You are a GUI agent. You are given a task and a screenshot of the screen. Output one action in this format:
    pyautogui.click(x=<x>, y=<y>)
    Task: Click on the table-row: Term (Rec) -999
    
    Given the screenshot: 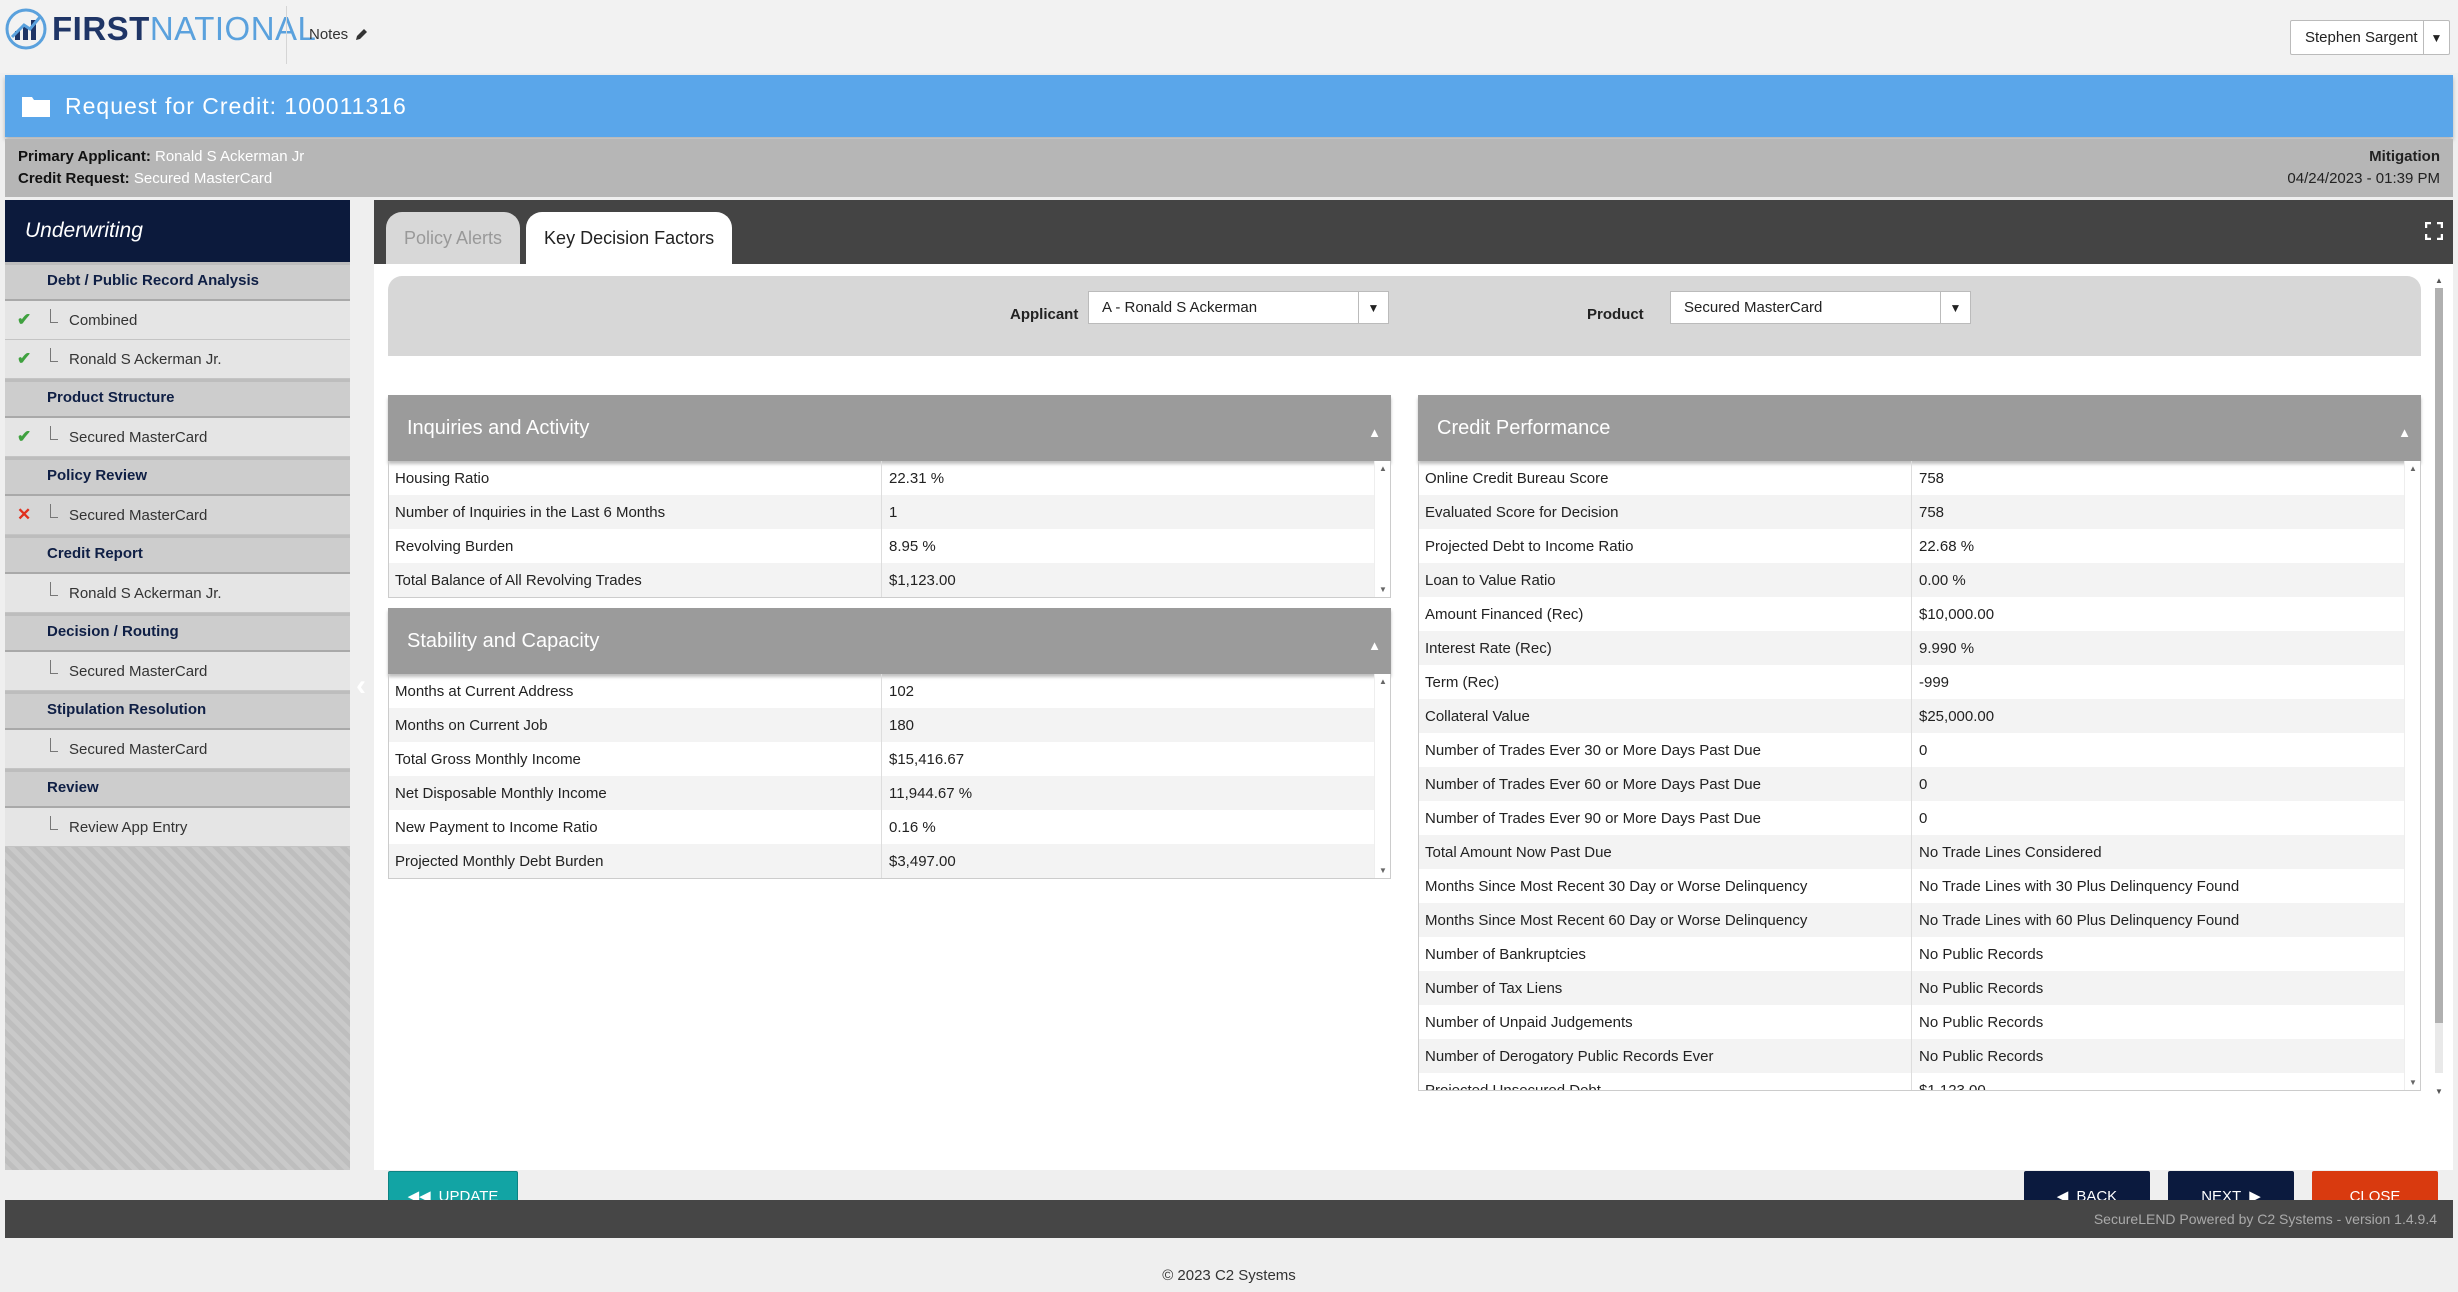 What is the action you would take?
    pyautogui.click(x=1919, y=682)
    